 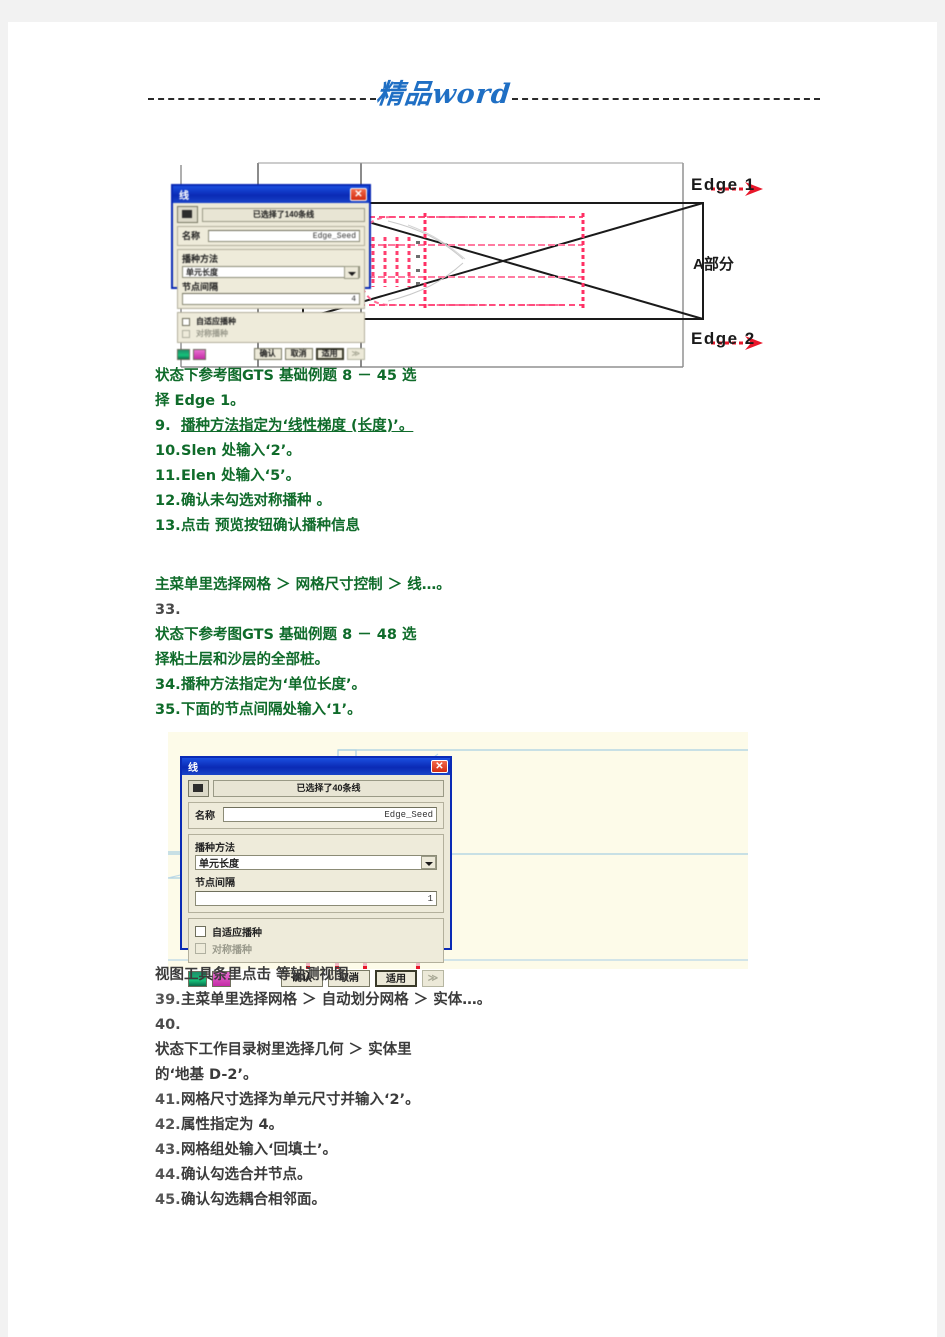 What do you see at coordinates (505, 1000) in the screenshot?
I see `tb3-item-39: 39.主菜单里选择网格 ＞ 自动划分网格 ＞ 实体…。` at bounding box center [505, 1000].